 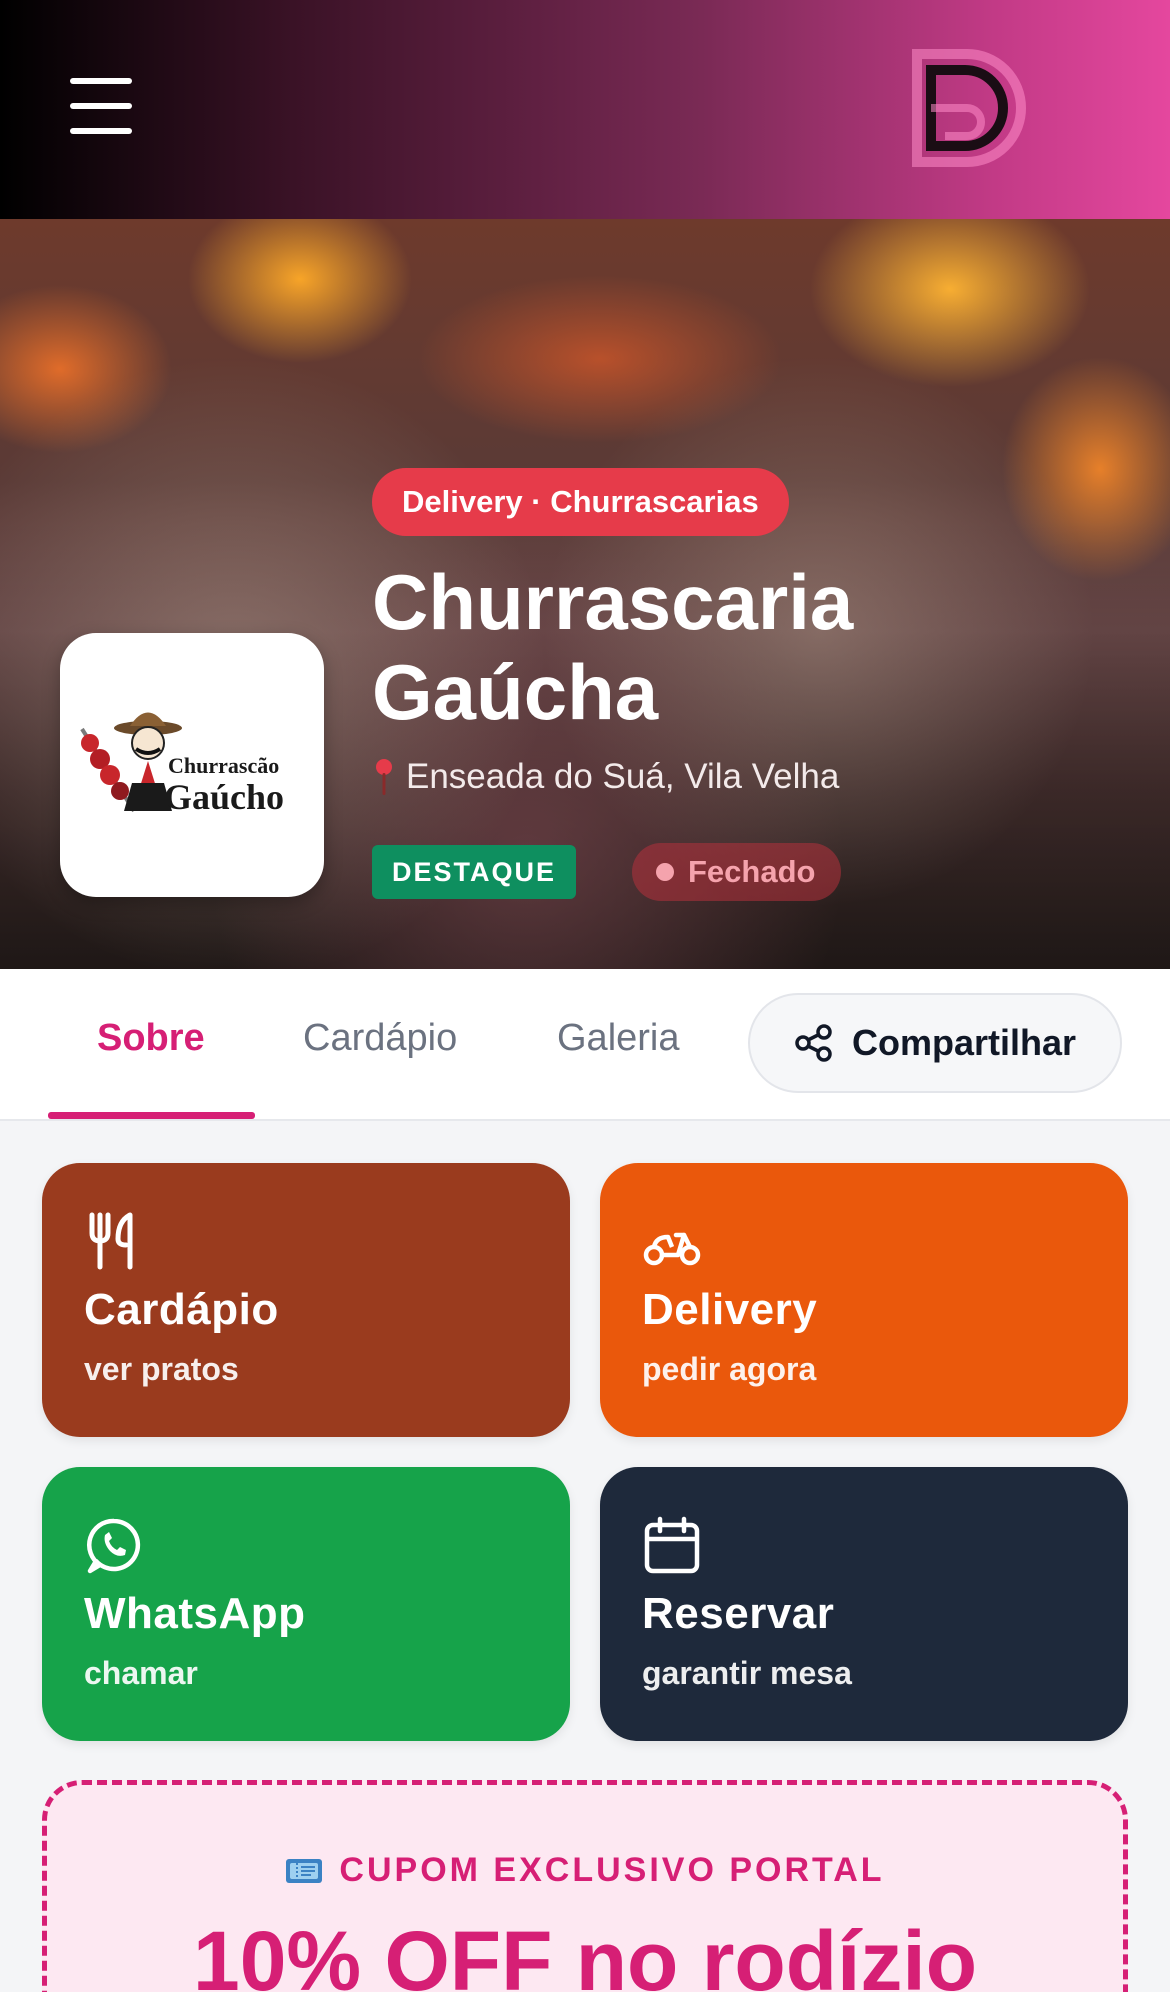 What do you see at coordinates (181, 1309) in the screenshot?
I see `card-title: Cardápio` at bounding box center [181, 1309].